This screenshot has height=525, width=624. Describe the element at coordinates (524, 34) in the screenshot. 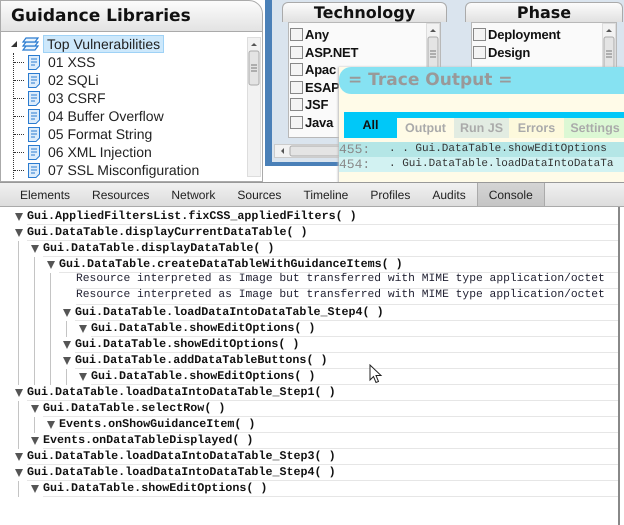

I see `checkbox-label: Deployment` at that location.